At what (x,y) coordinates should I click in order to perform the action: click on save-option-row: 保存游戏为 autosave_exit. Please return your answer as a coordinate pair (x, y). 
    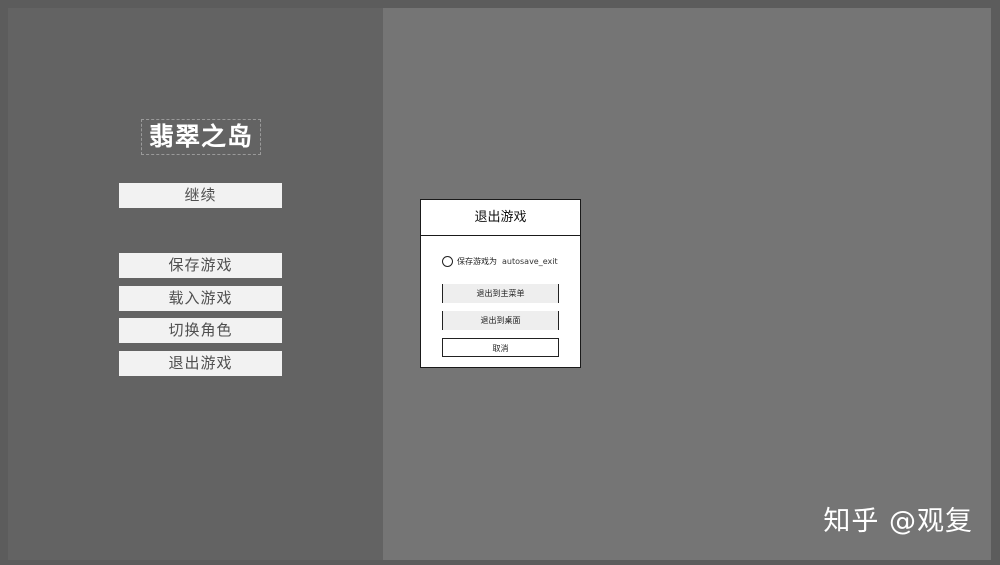
    Looking at the image, I should click on (500, 261).